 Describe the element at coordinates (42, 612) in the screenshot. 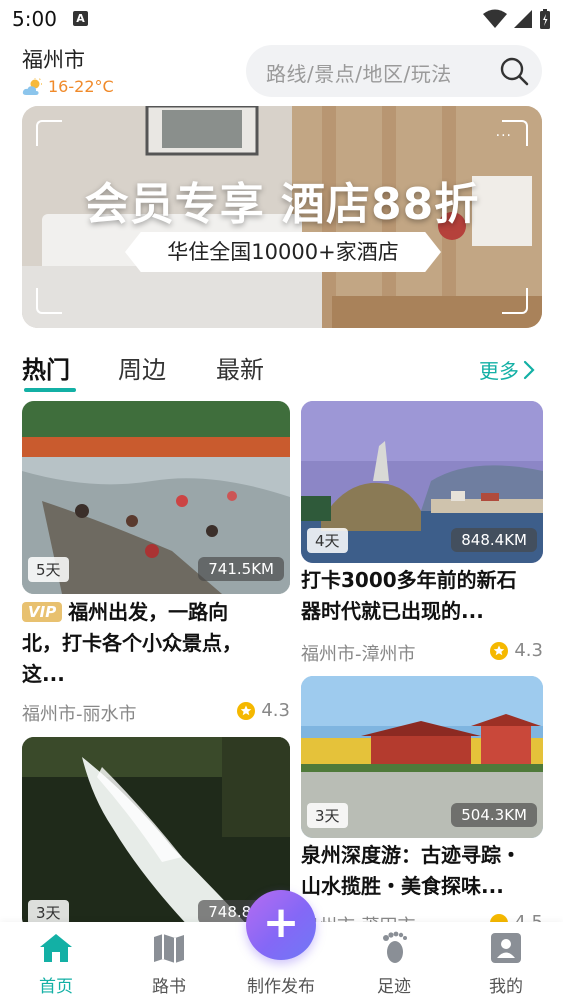

I see `vip-badge: VIP` at that location.